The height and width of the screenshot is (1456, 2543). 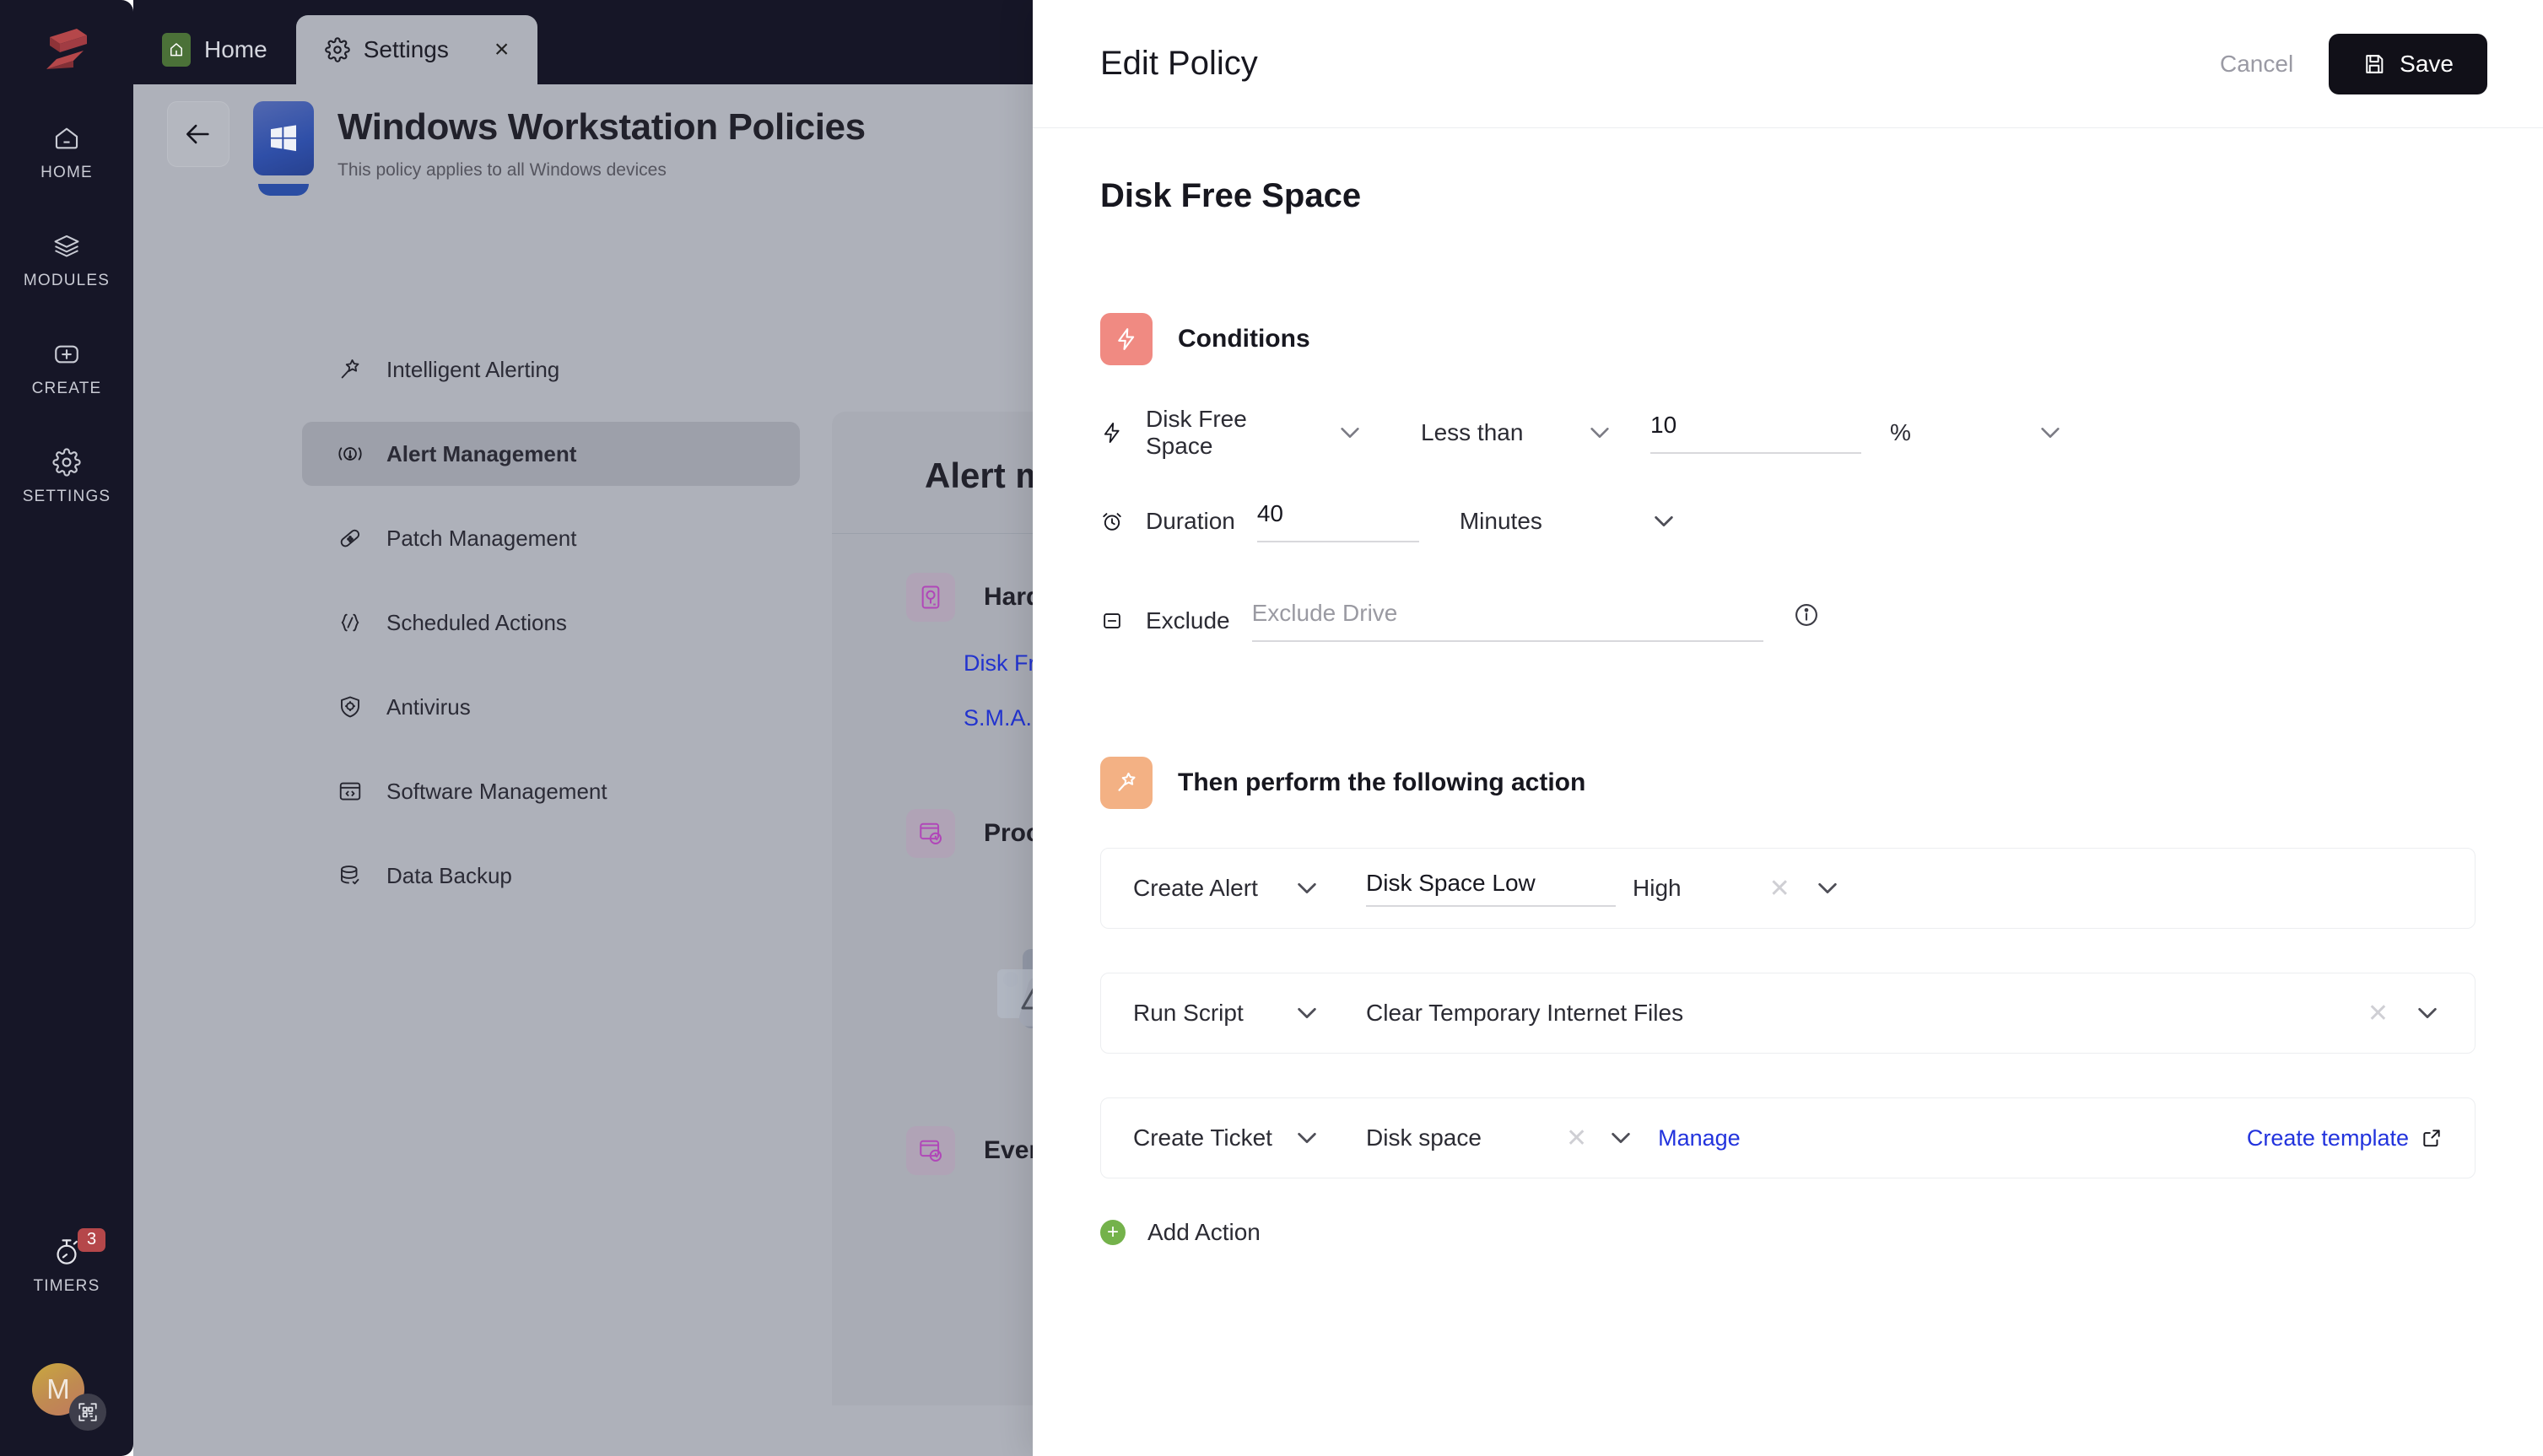 I want to click on home-icon, so click(x=66, y=138).